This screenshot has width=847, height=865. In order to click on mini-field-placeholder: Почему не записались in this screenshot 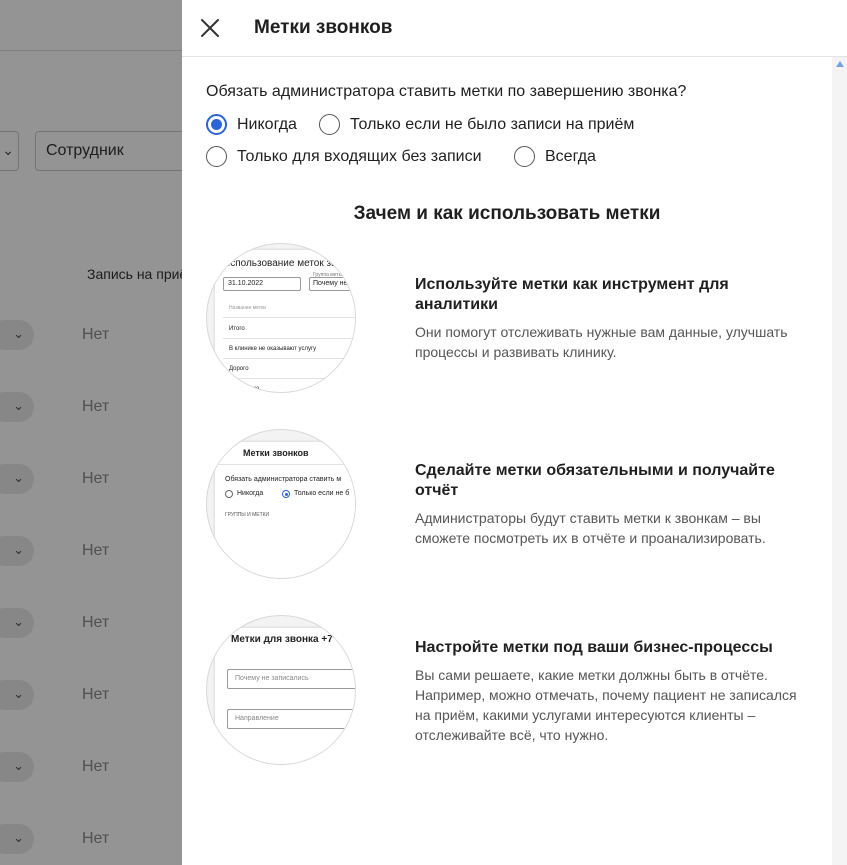, I will do `click(272, 678)`.